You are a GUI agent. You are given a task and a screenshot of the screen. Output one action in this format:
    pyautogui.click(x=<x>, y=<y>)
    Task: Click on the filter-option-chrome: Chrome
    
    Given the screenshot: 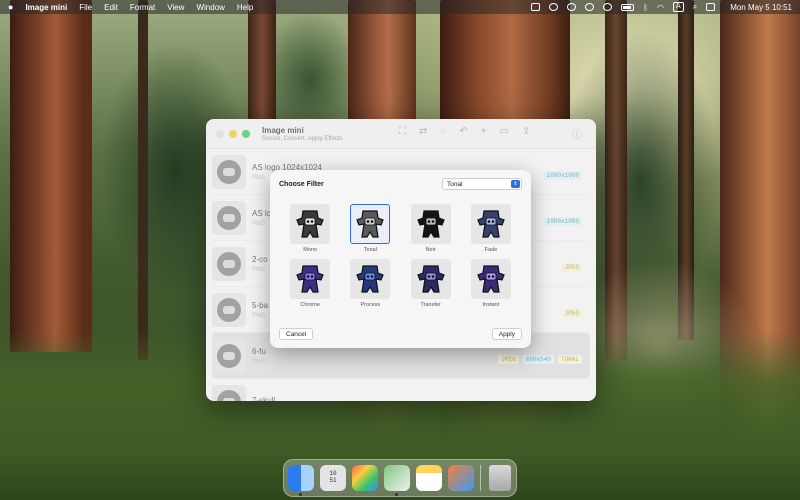 What is the action you would take?
    pyautogui.click(x=310, y=283)
    